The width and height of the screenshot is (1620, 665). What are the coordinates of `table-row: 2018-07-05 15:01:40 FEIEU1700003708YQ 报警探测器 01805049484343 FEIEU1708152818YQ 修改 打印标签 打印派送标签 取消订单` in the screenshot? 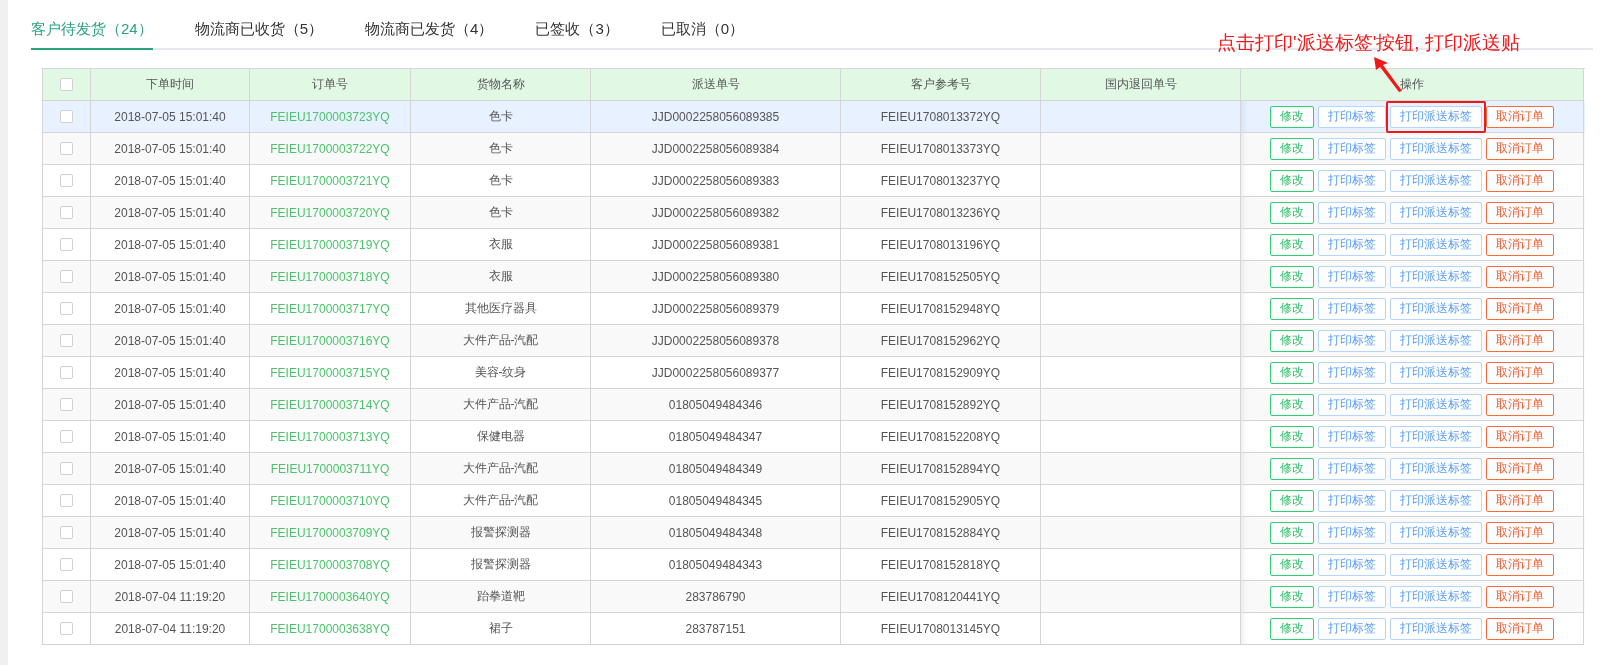 It's located at (814, 565).